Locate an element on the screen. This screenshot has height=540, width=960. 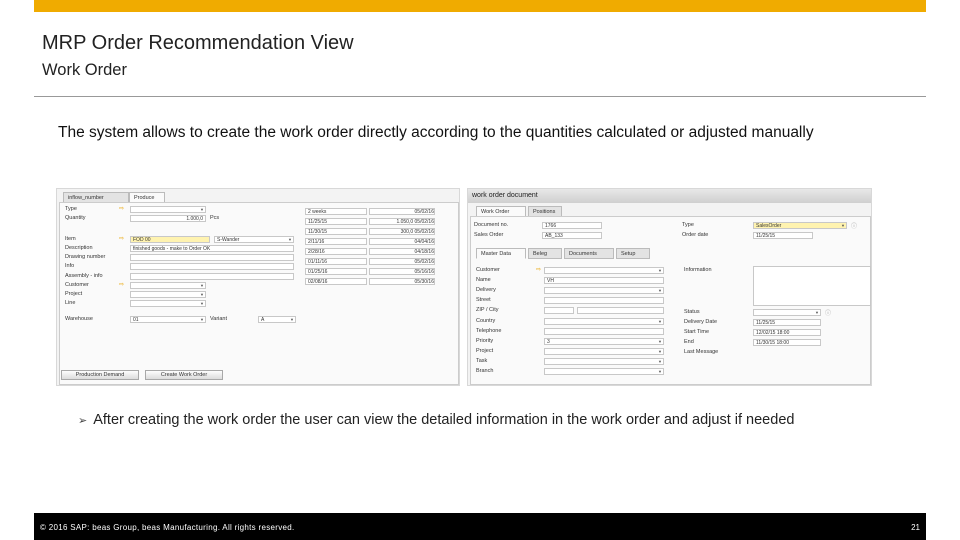
list-value: 05/02/16 is located at coordinates (424, 212).